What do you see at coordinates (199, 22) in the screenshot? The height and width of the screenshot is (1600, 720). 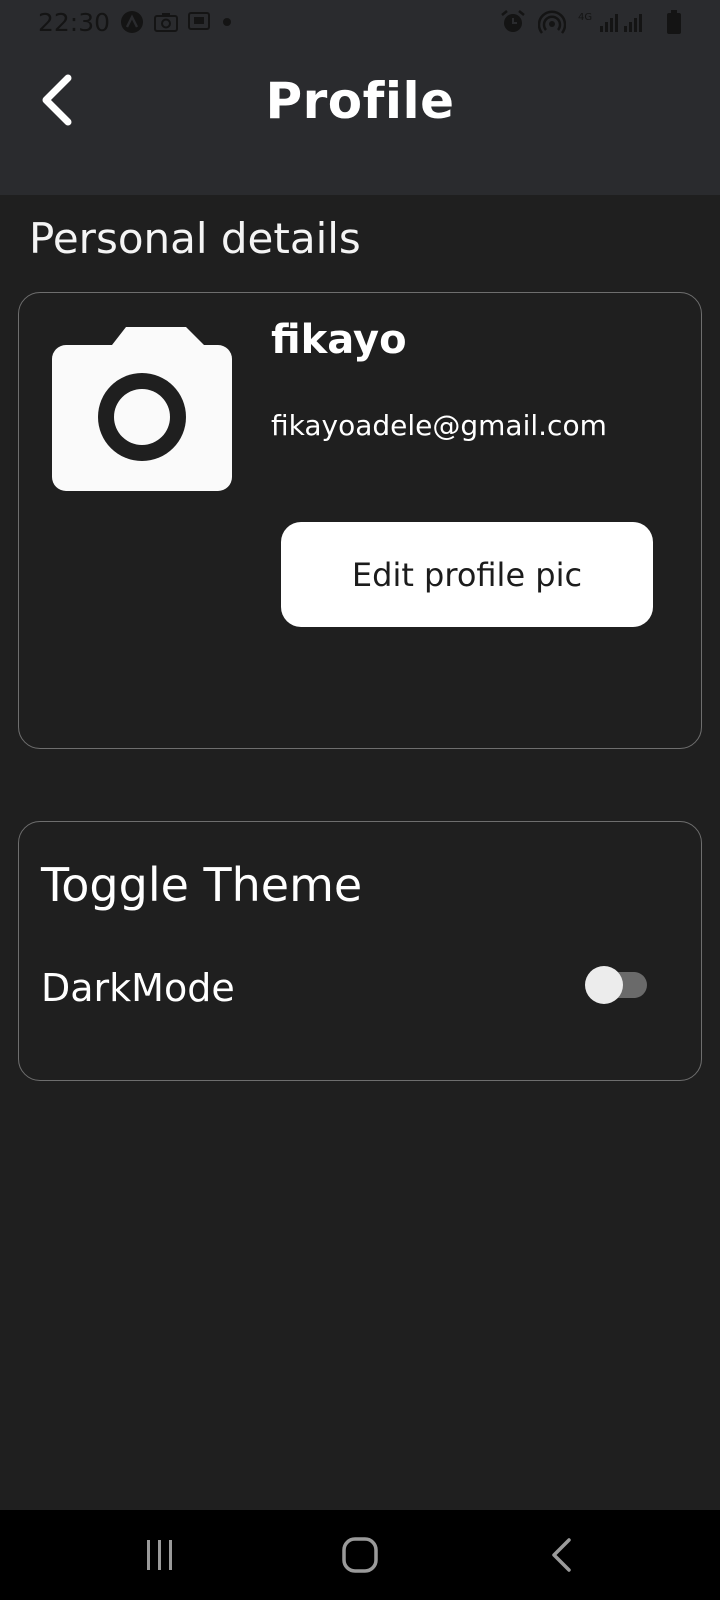 I see `screenshot-notification-icon` at bounding box center [199, 22].